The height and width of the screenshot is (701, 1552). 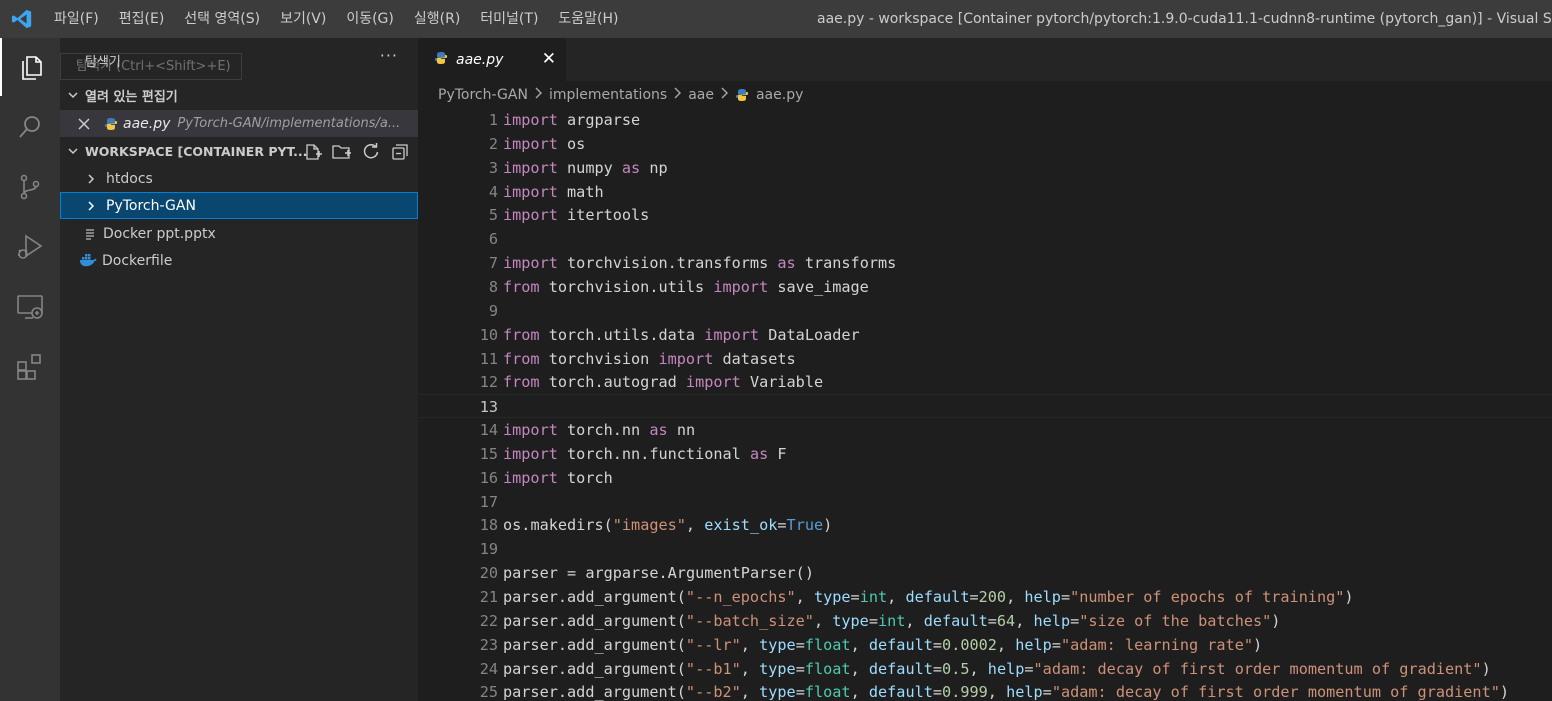 I want to click on tree-item-pytorch-gan: PyTorch-GAN, so click(x=239, y=205).